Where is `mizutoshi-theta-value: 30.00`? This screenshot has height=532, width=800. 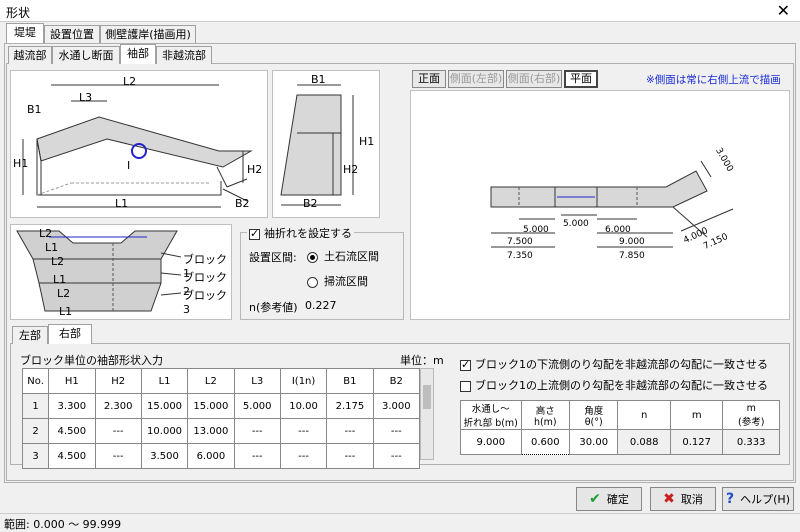 mizutoshi-theta-value: 30.00 is located at coordinates (594, 442).